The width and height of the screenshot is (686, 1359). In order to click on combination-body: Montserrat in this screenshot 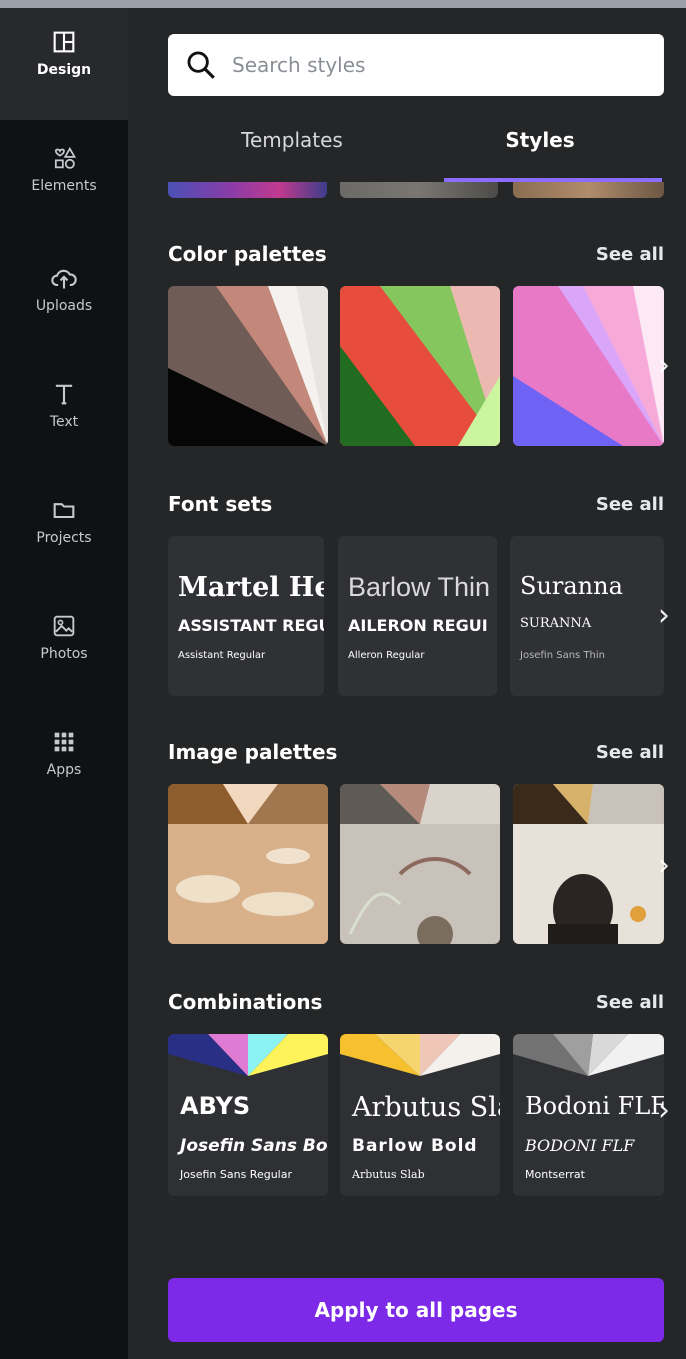, I will do `click(555, 1174)`.